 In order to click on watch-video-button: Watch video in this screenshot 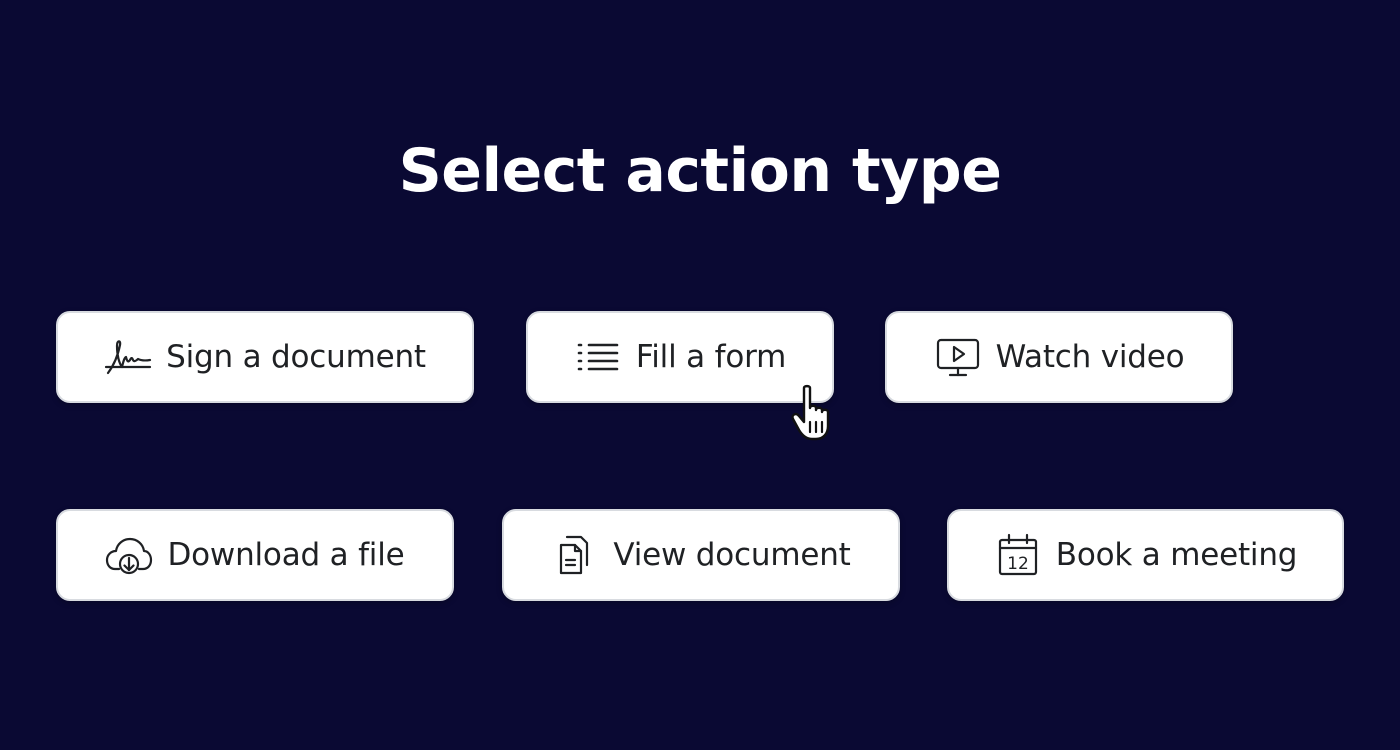, I will do `click(1059, 357)`.